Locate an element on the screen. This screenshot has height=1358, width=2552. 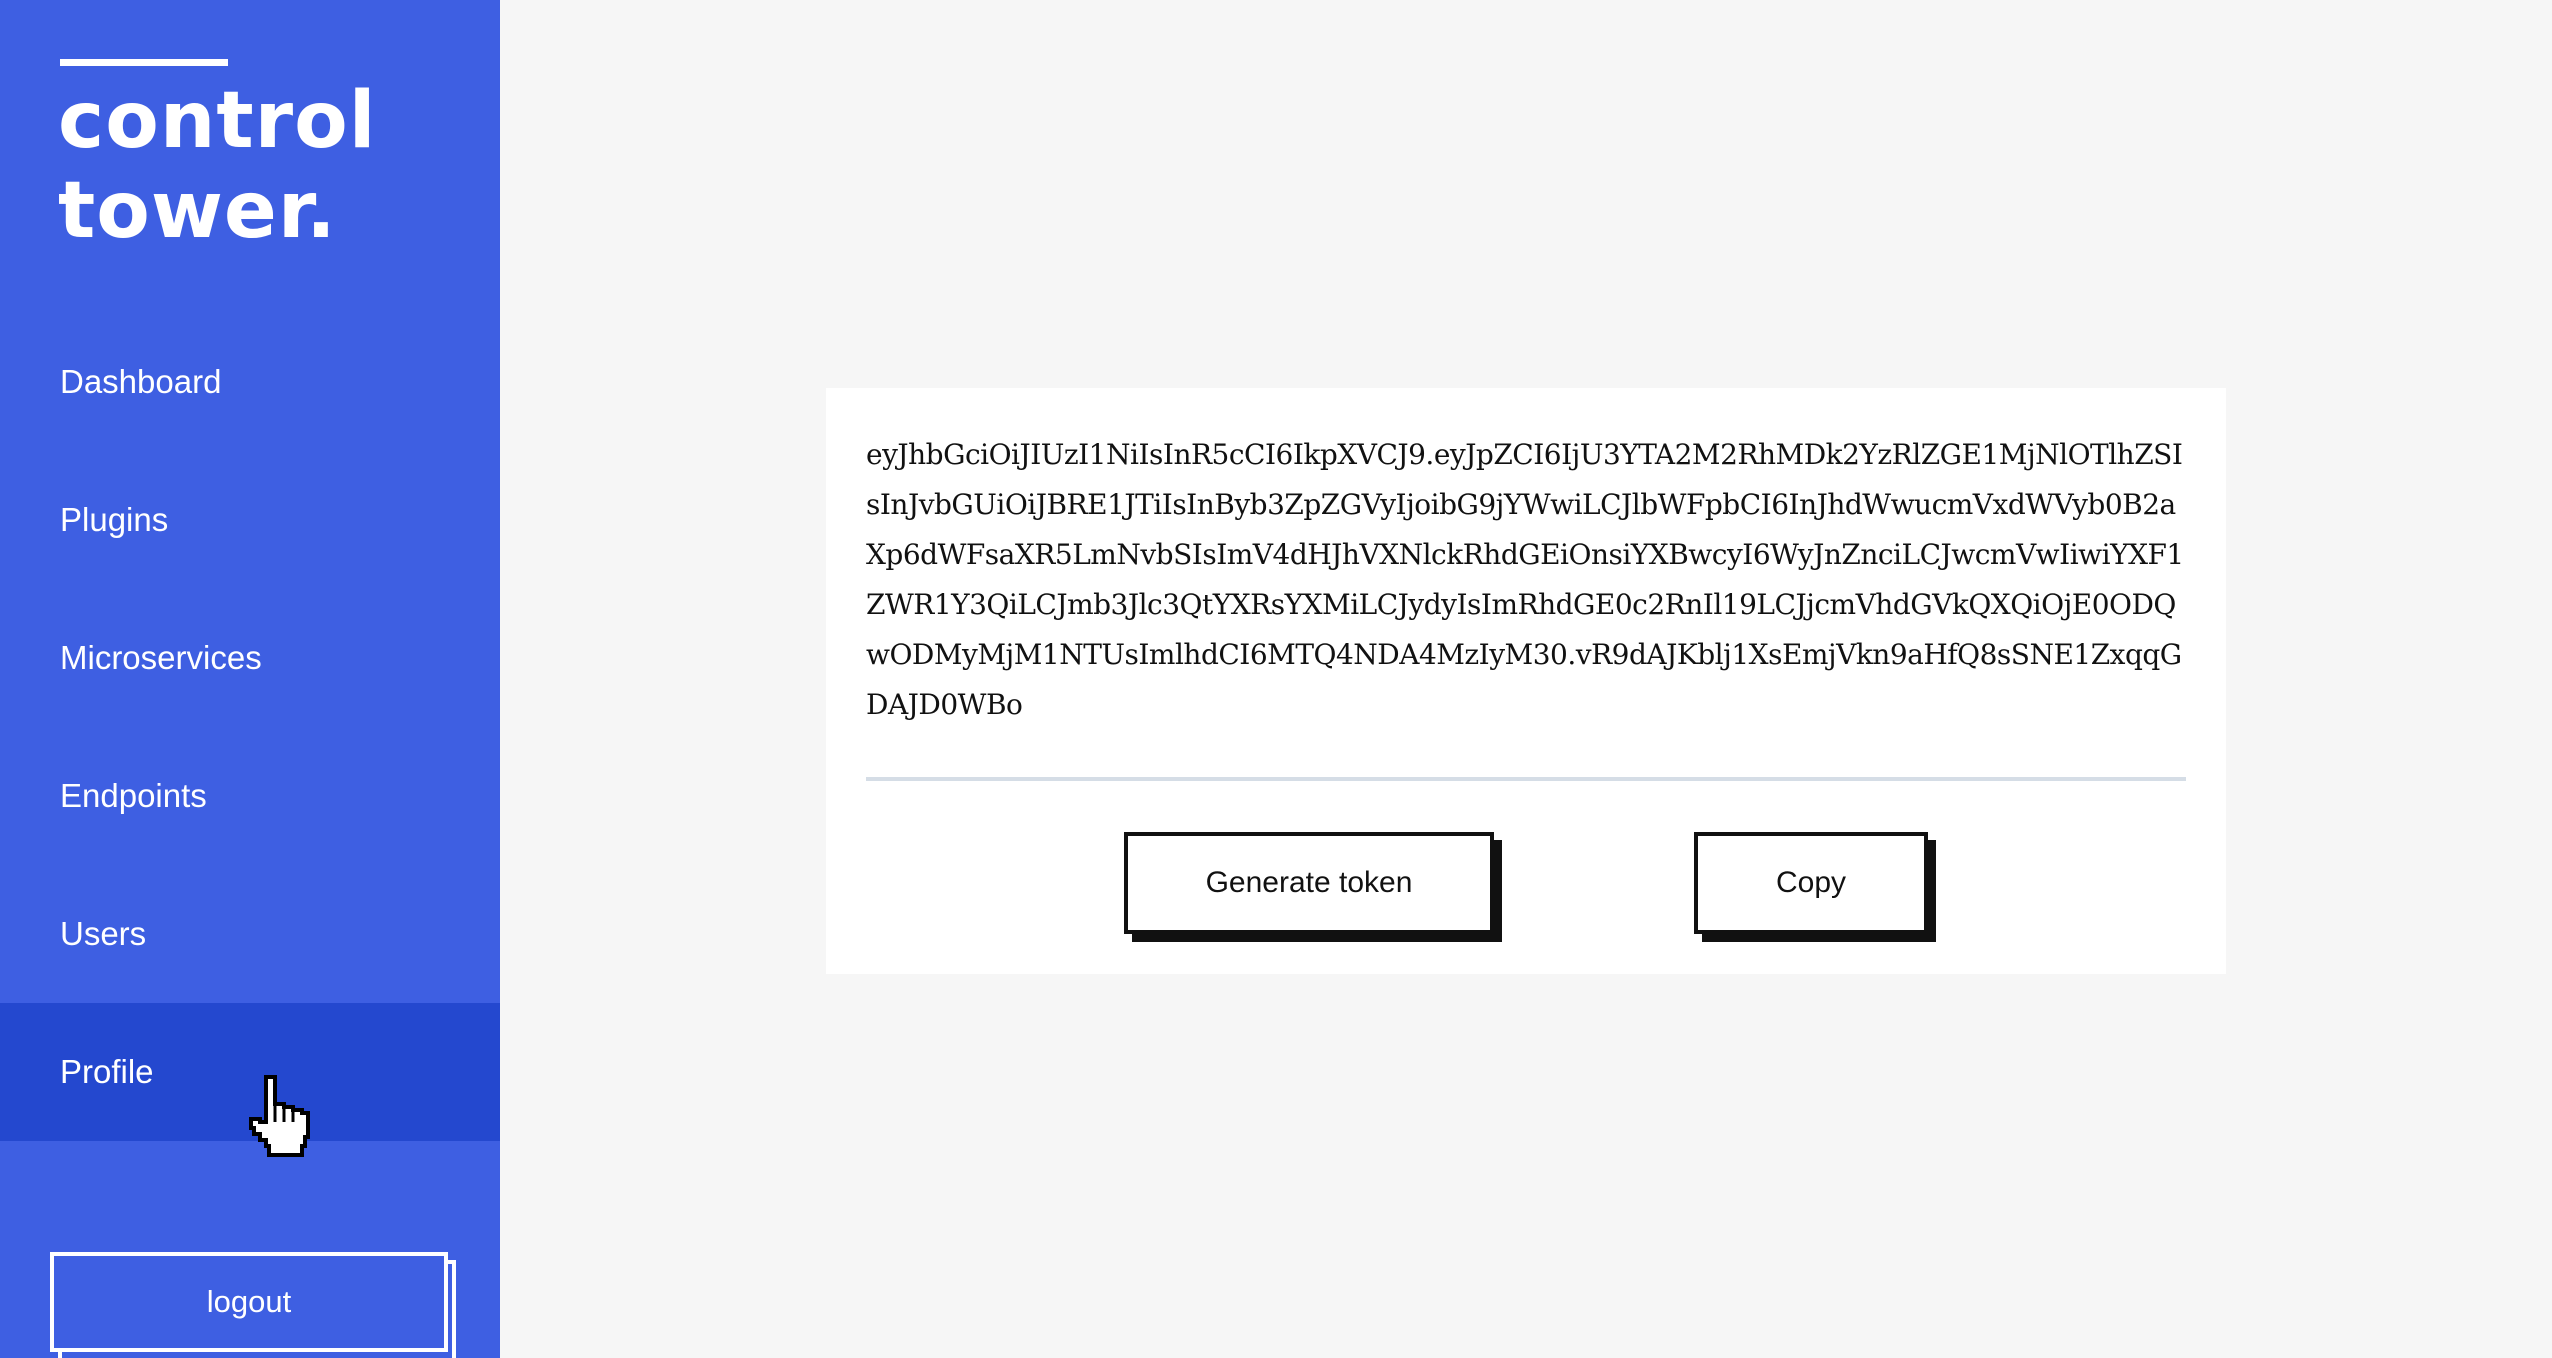
sidebar-item-plugins: Plugins is located at coordinates (250, 520).